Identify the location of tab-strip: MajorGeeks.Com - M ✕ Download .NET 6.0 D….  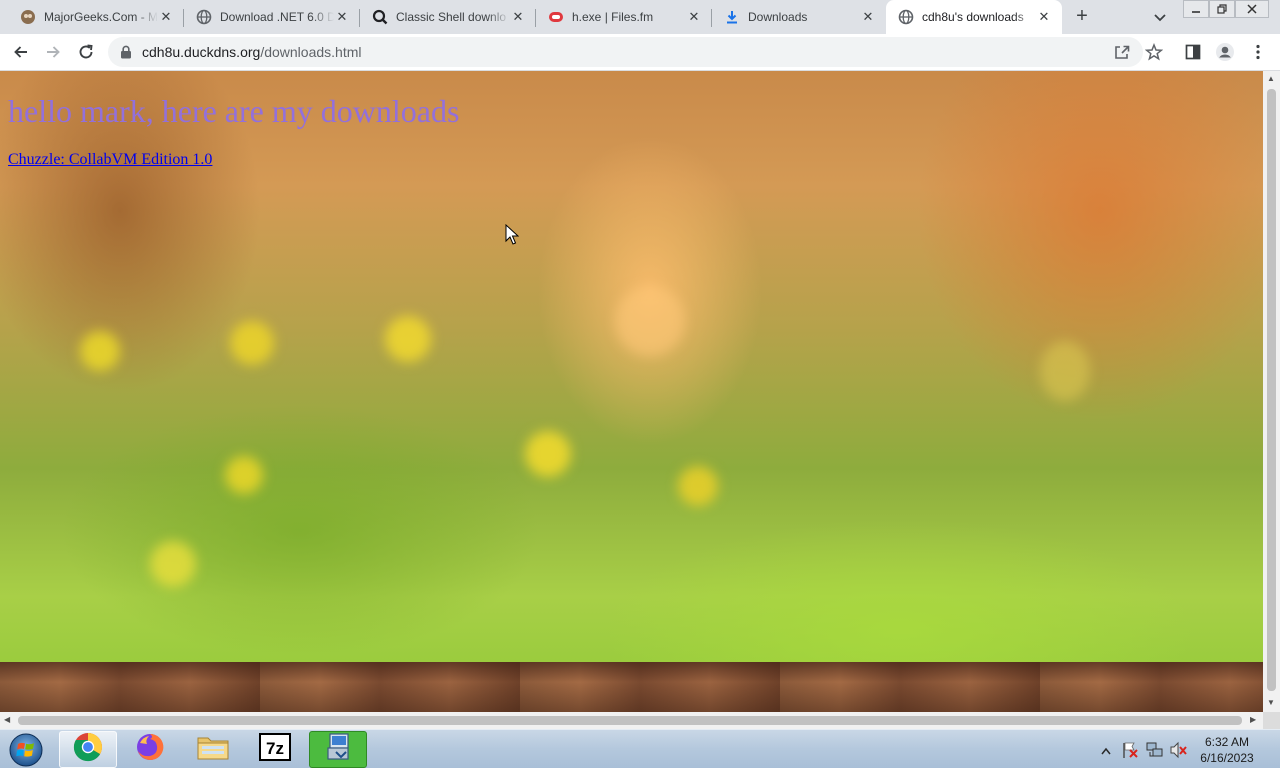
(640, 17).